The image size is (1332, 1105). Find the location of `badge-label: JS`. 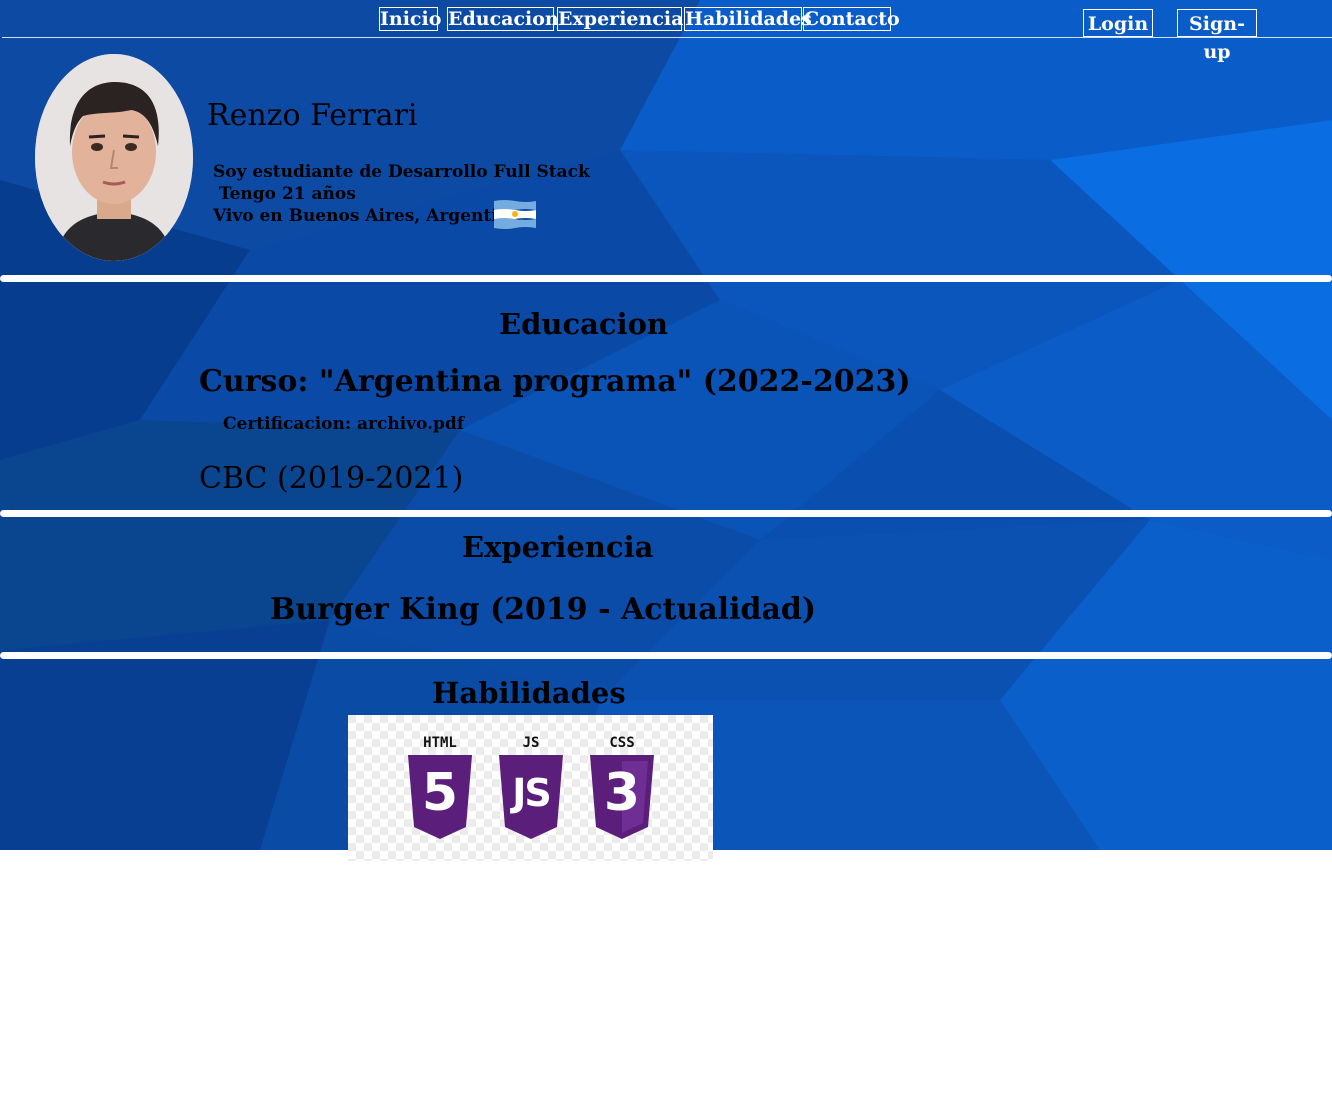

badge-label: JS is located at coordinates (531, 743).